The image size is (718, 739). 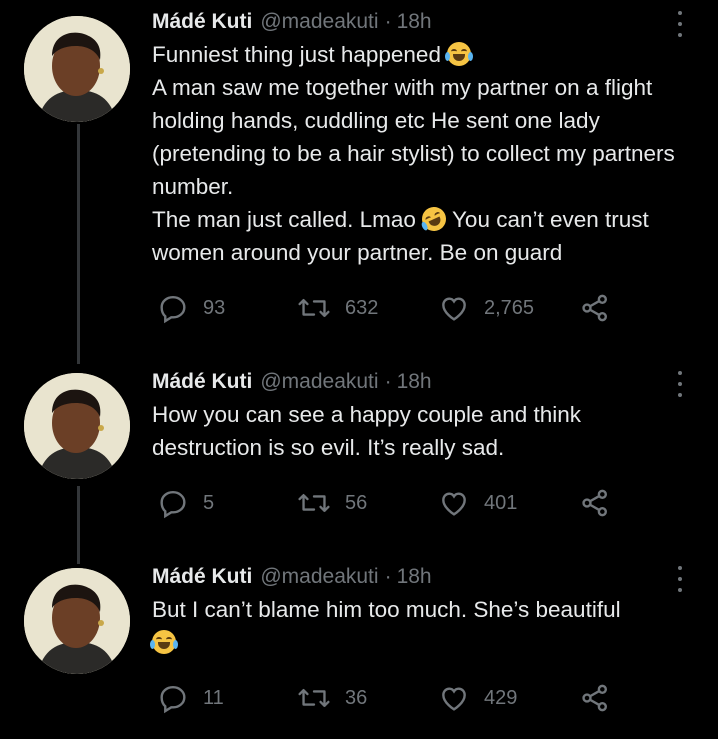 What do you see at coordinates (362, 307) in the screenshot?
I see `retweet-count: 632` at bounding box center [362, 307].